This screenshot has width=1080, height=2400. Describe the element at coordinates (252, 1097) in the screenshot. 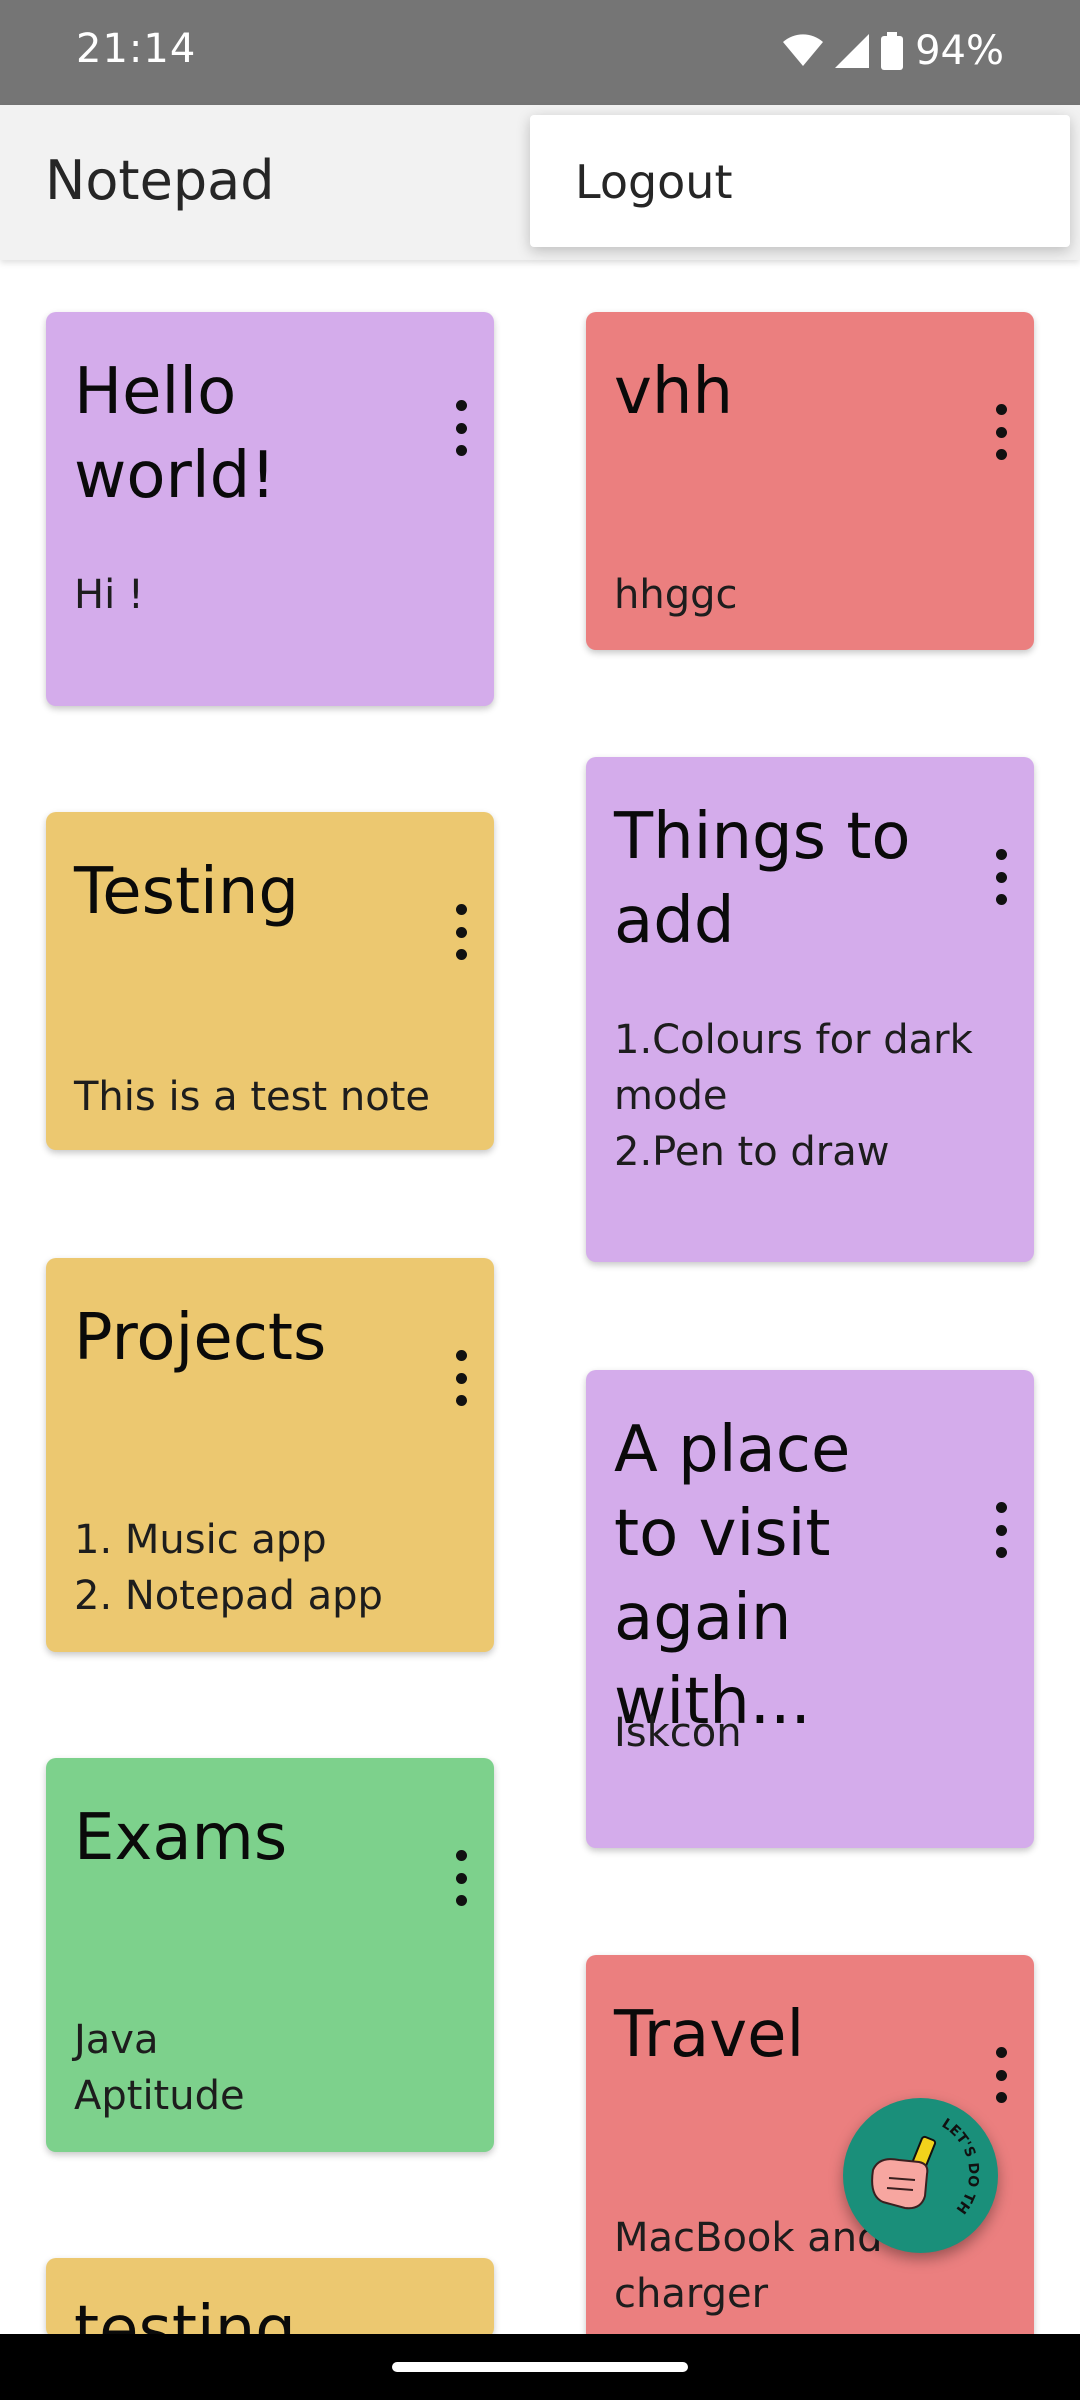

I see `note-body: This is a test note` at that location.